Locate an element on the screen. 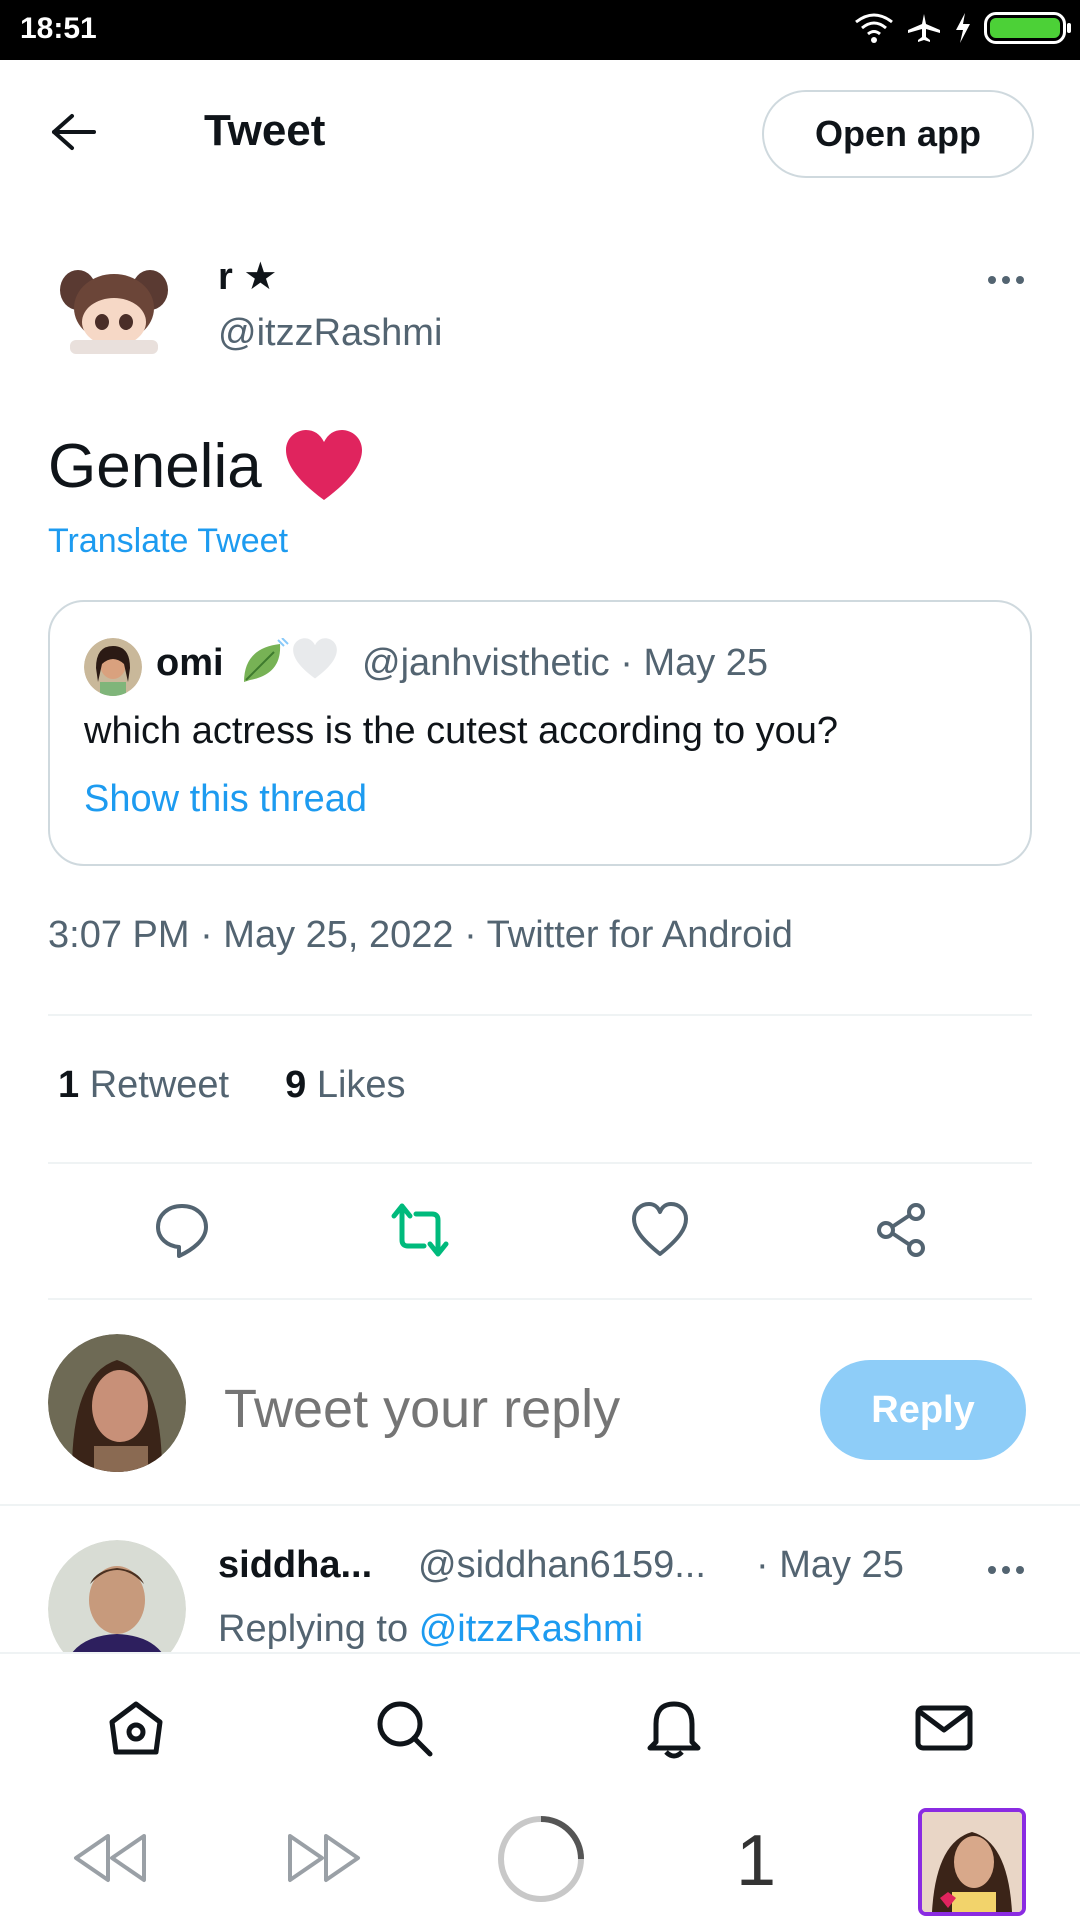 This screenshot has height=1920, width=1080. retweet-label: Retweet is located at coordinates (159, 1085).